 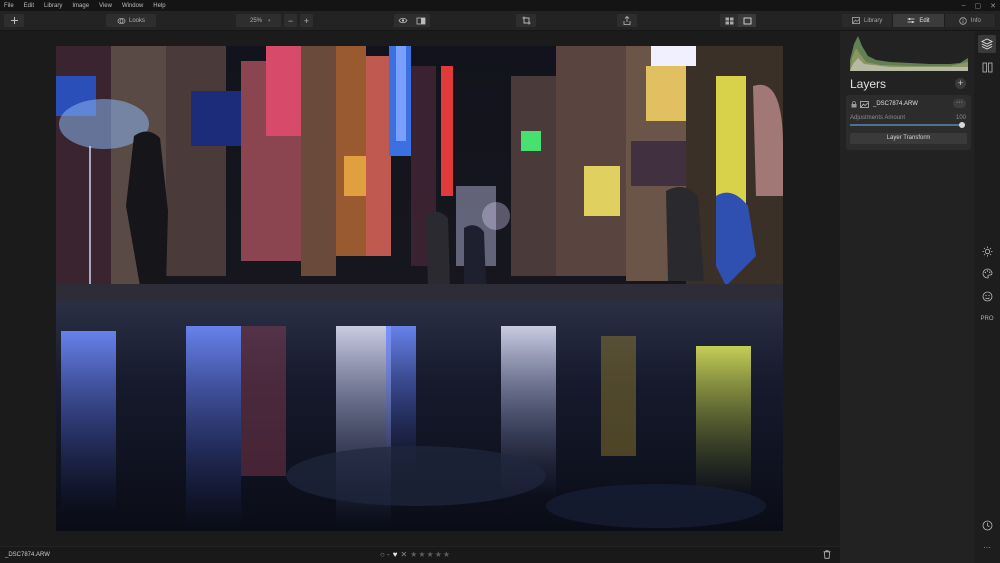 I want to click on library-icon, so click(x=856, y=20).